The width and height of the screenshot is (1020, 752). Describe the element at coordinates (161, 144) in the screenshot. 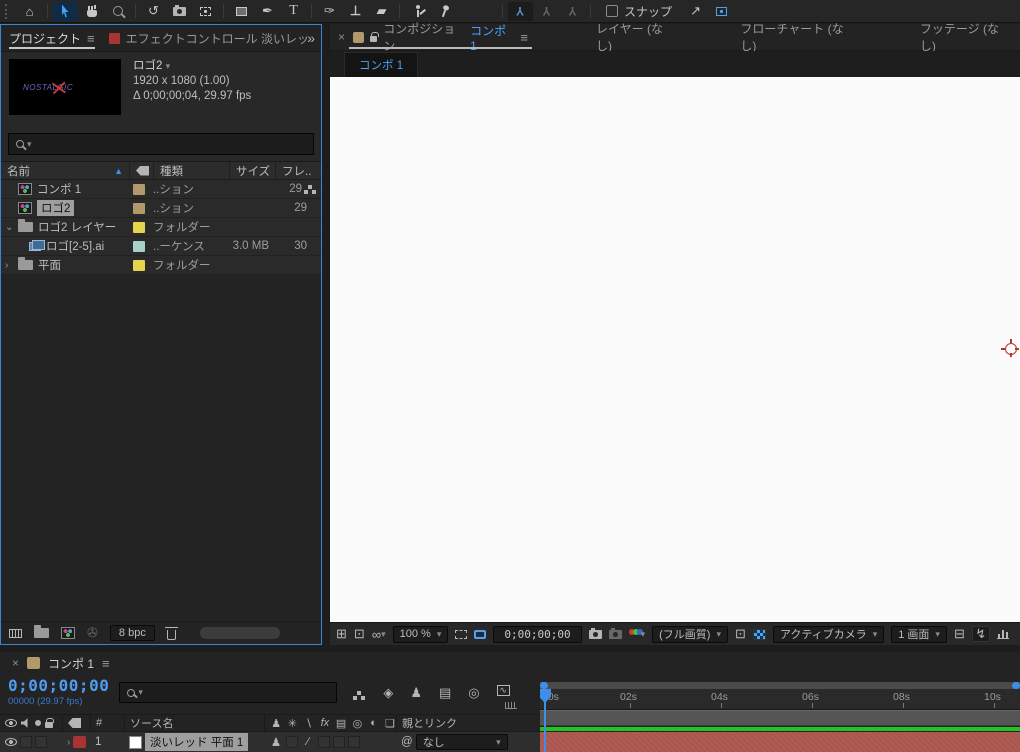

I see `project-search-input: ▾` at that location.